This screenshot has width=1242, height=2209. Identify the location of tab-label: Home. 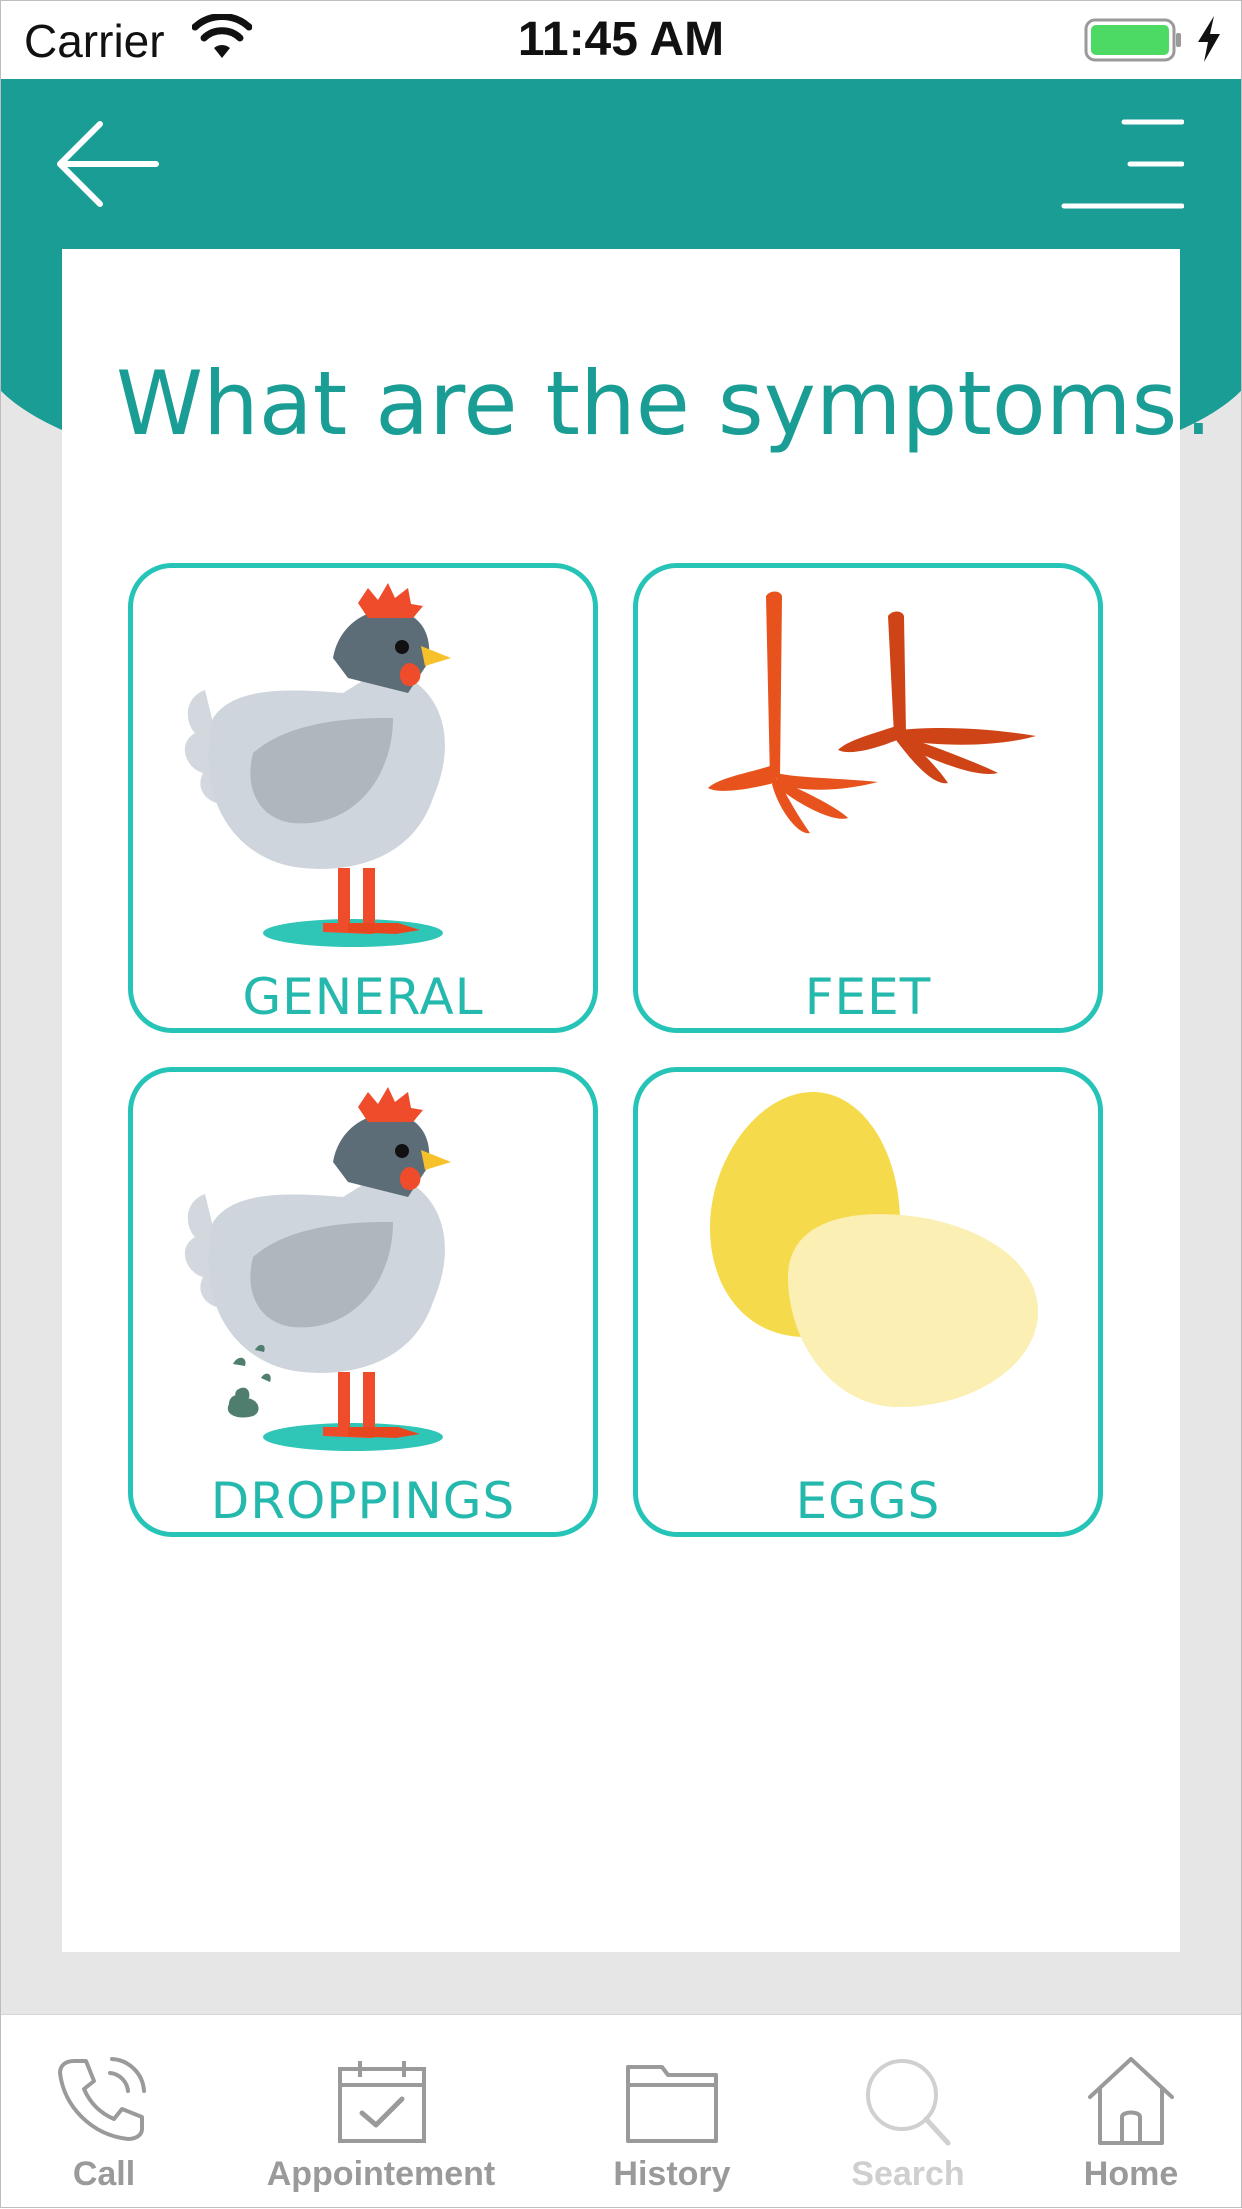
(1131, 2174).